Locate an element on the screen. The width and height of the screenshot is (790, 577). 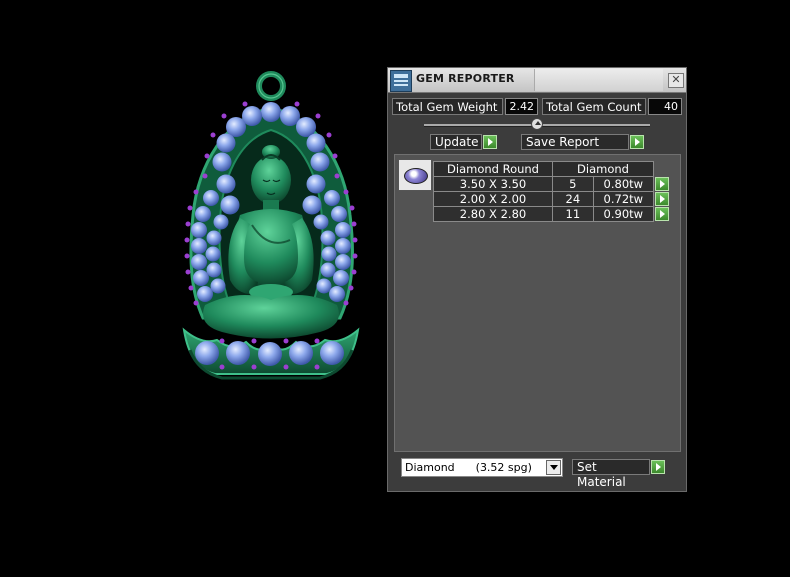
total-gem-weight-label: Total Gem Weight is located at coordinates (447, 106).